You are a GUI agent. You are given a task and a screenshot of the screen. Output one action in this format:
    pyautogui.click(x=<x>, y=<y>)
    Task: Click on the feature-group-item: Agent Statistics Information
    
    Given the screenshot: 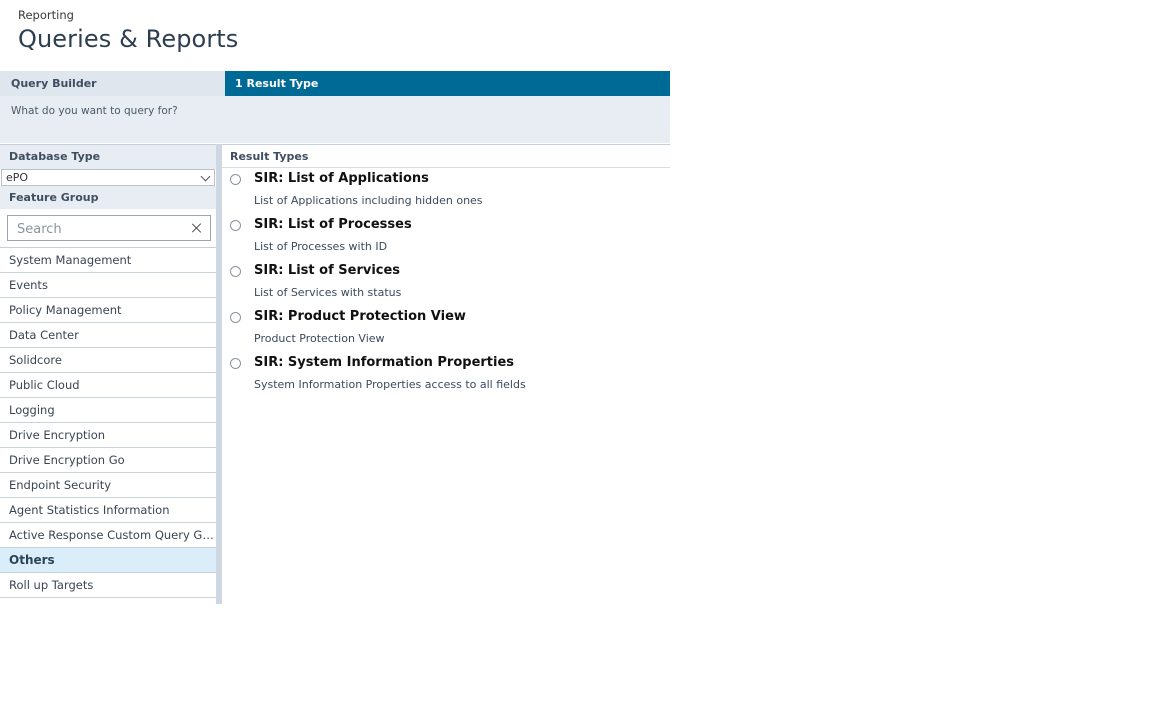 What is the action you would take?
    pyautogui.click(x=108, y=510)
    